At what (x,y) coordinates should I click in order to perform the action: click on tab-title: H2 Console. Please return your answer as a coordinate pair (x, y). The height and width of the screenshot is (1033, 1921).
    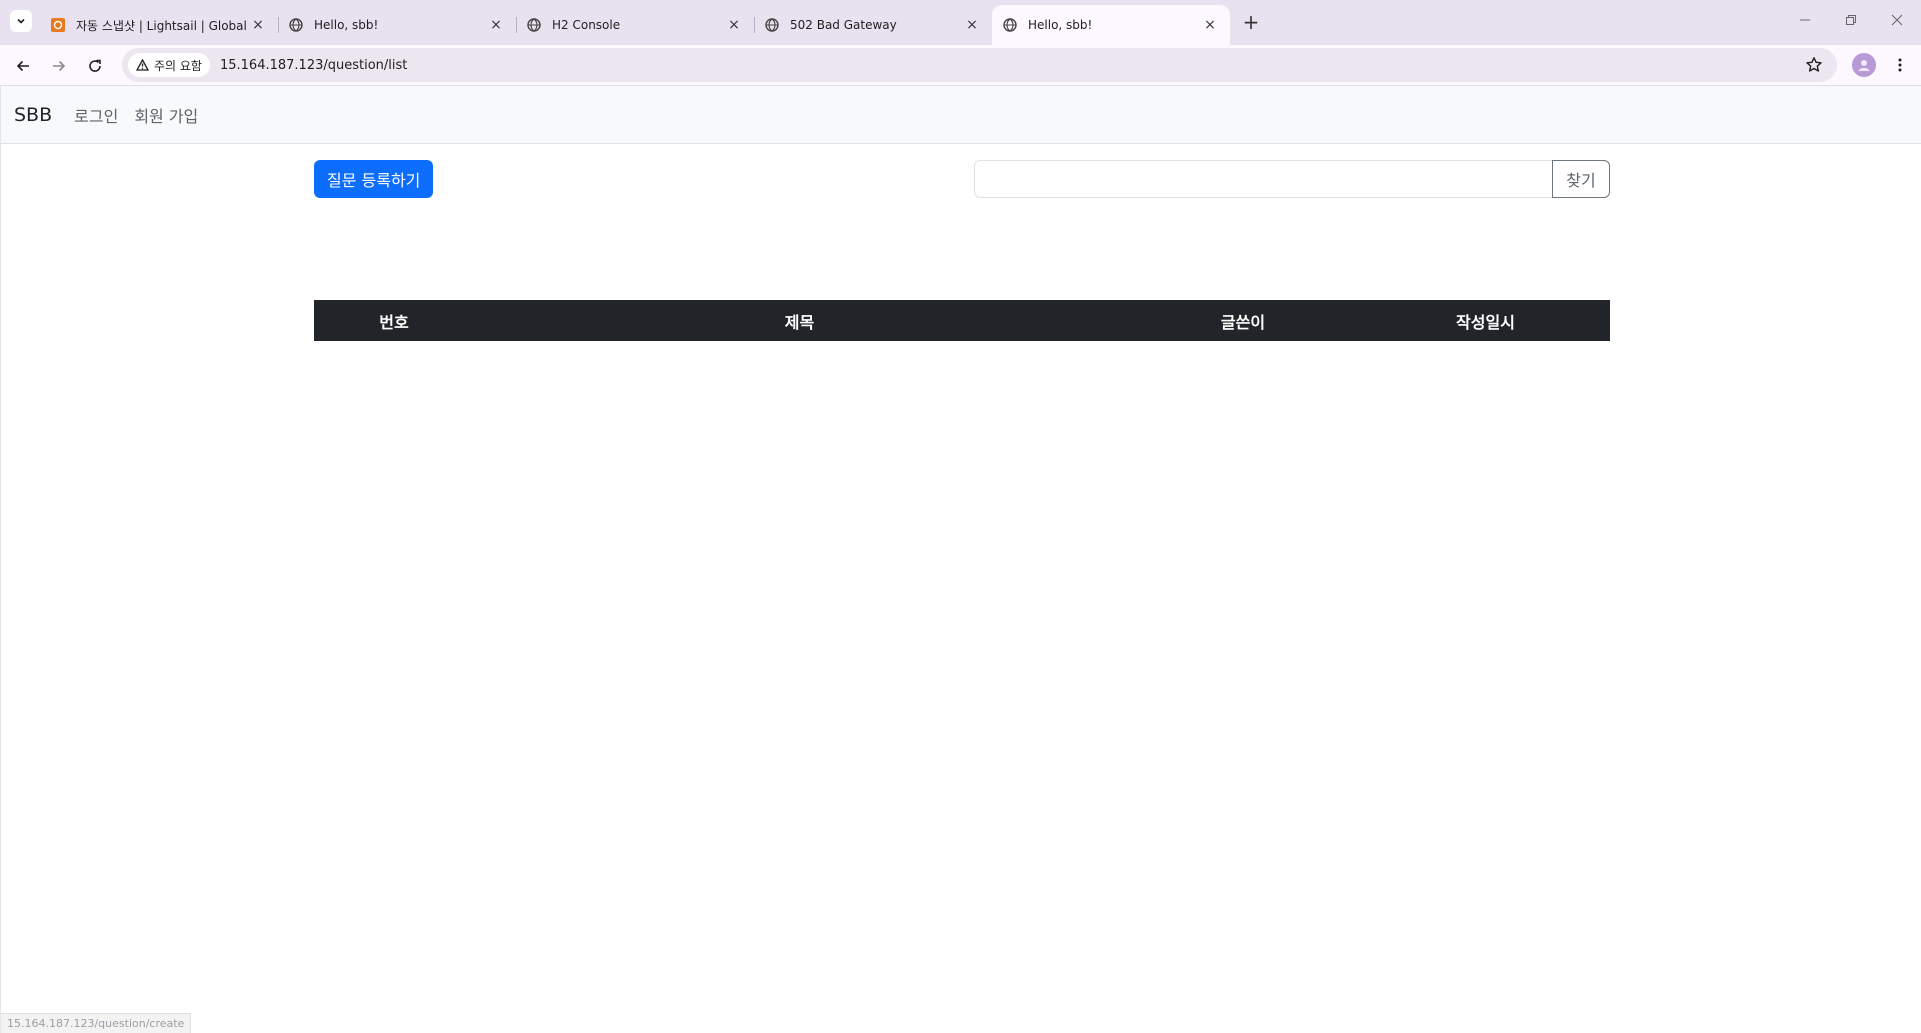
    Looking at the image, I should click on (586, 25).